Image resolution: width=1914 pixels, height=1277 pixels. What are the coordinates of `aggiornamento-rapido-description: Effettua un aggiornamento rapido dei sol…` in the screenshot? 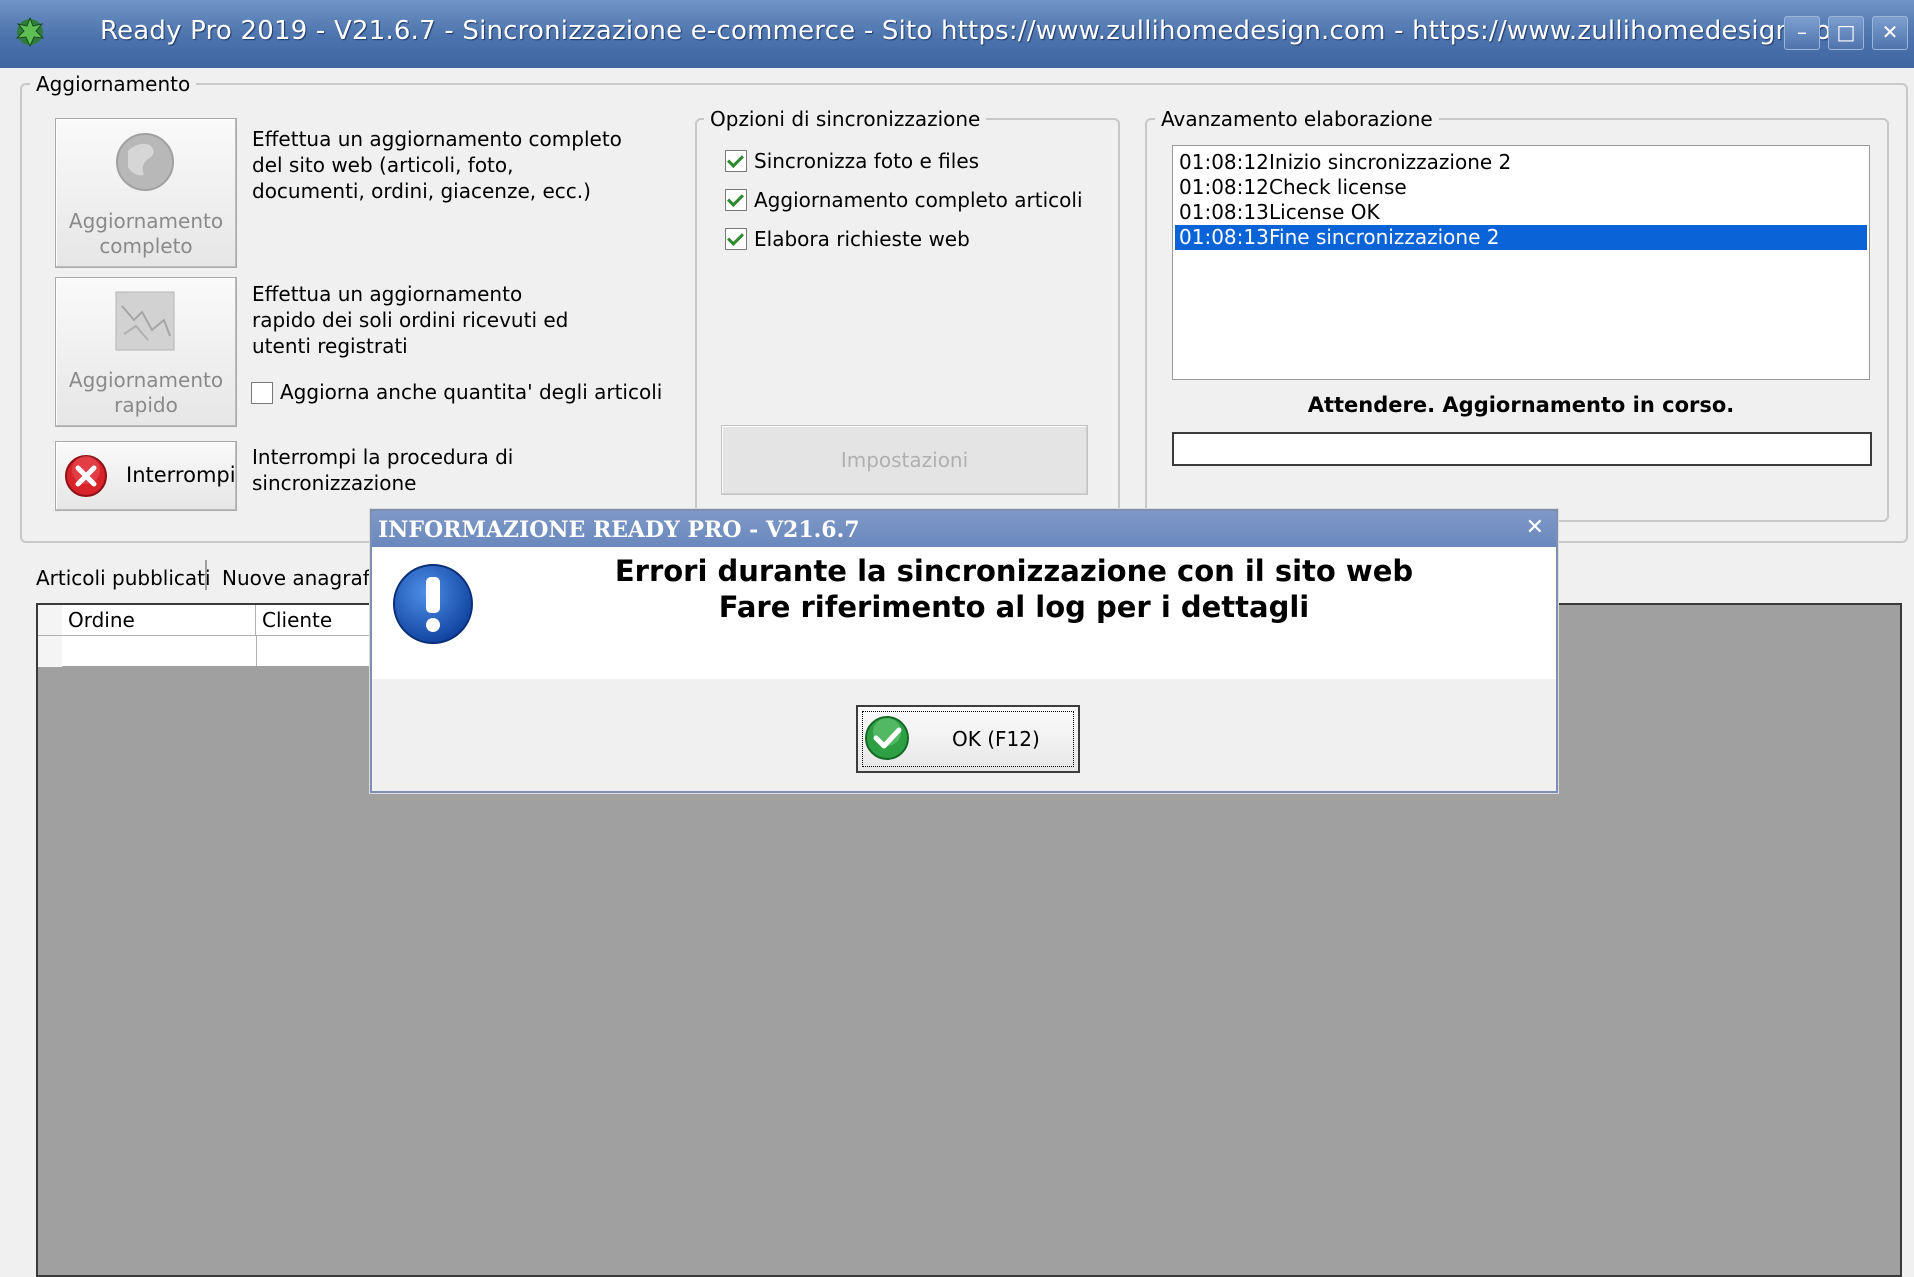 It's located at (410, 320).